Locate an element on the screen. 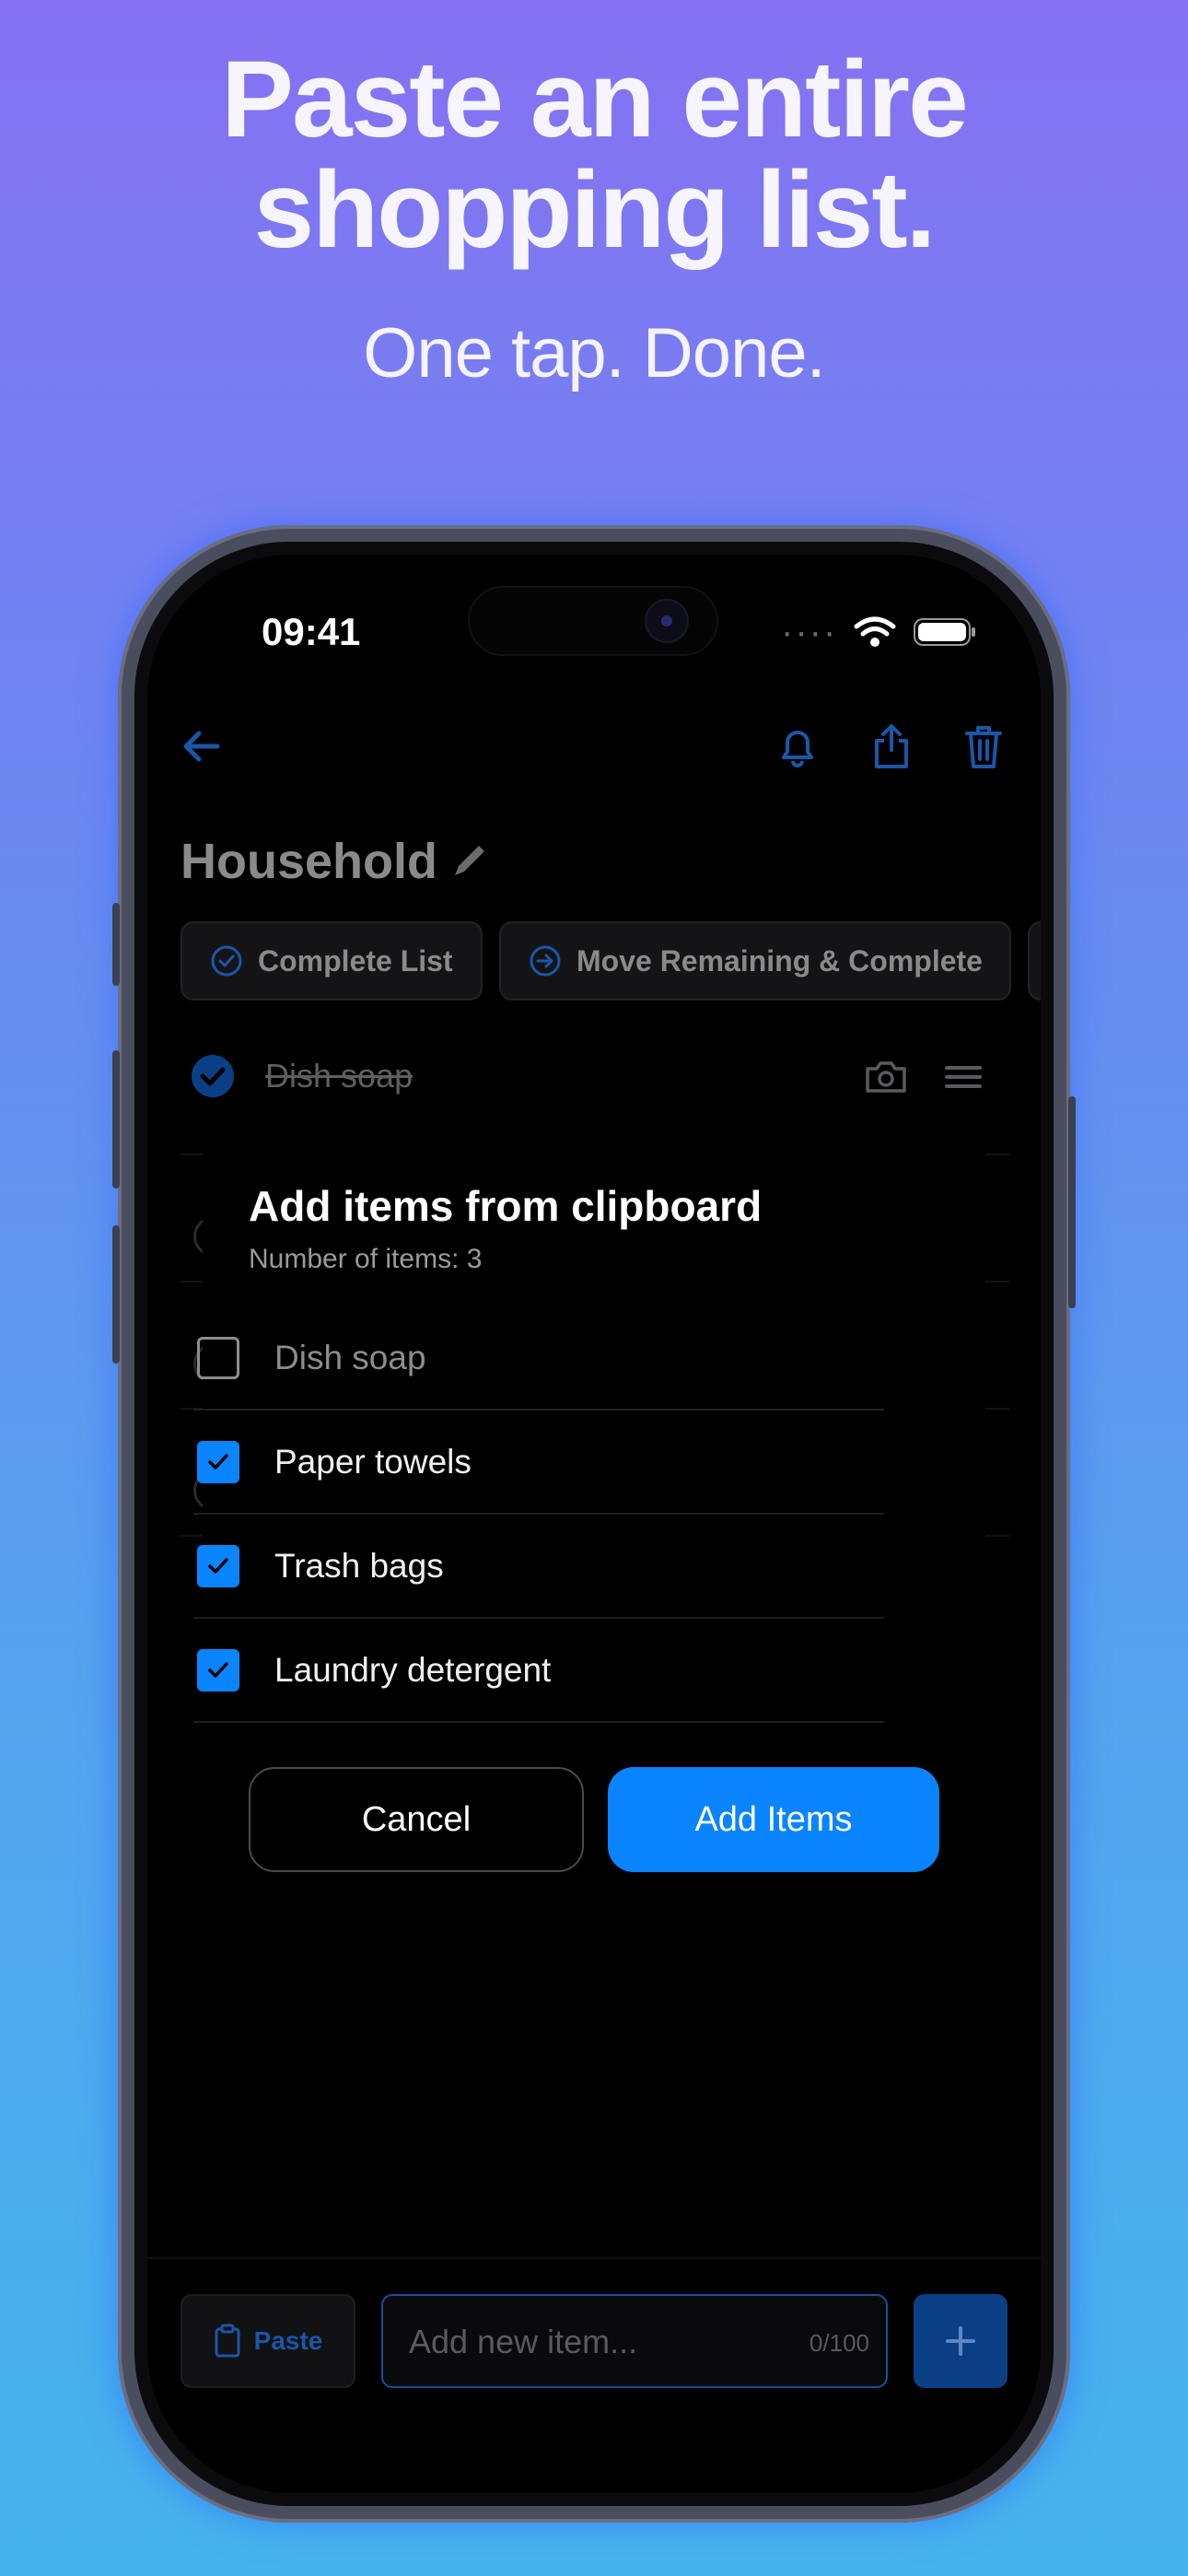  arrow-circle-icon is located at coordinates (545, 961).